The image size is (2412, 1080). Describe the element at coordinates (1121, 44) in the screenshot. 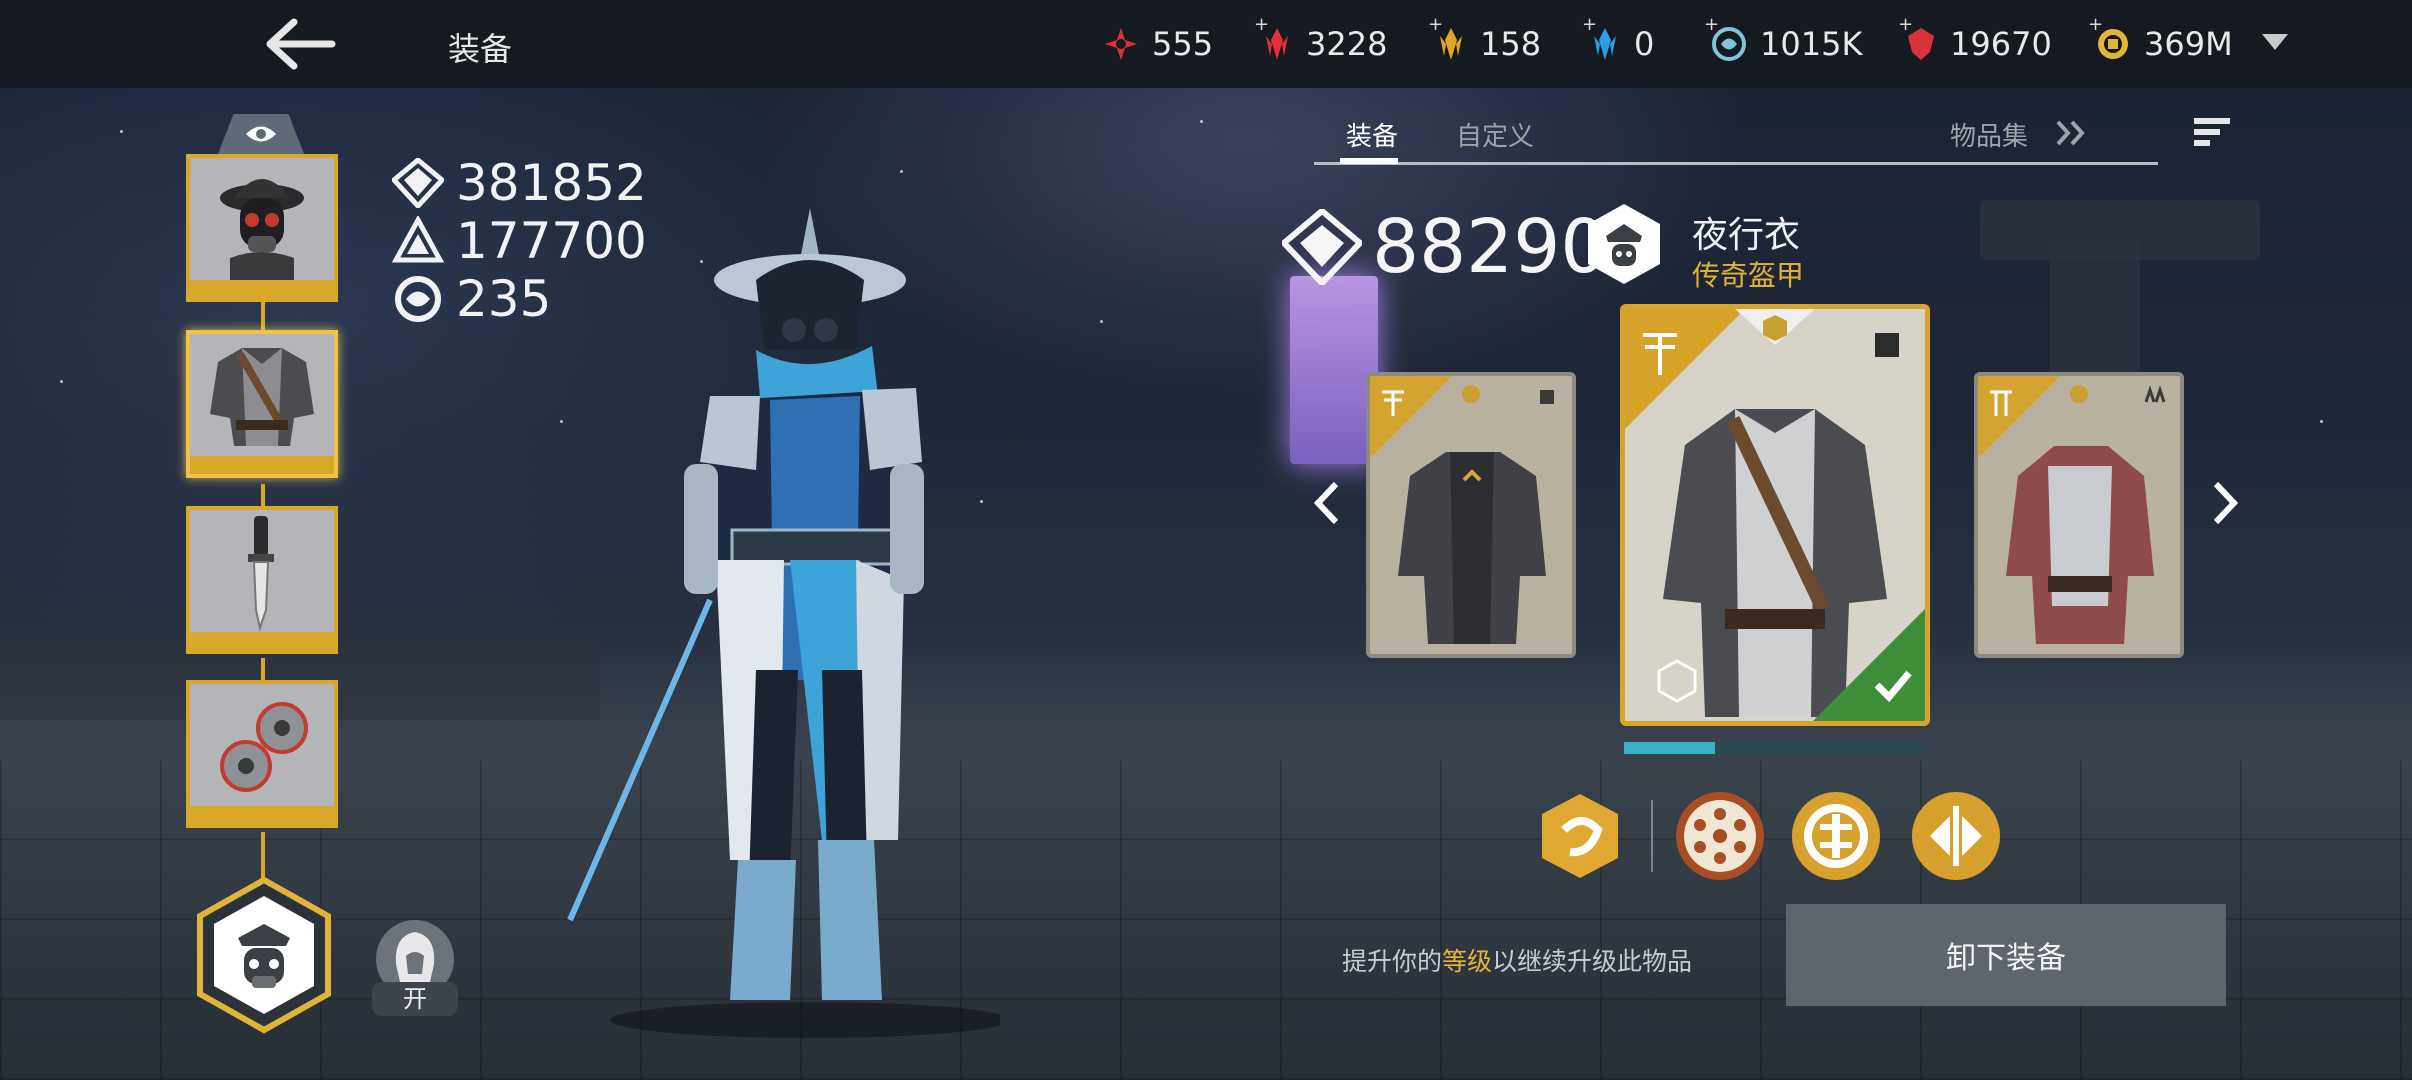

I see `red-star-icon` at that location.